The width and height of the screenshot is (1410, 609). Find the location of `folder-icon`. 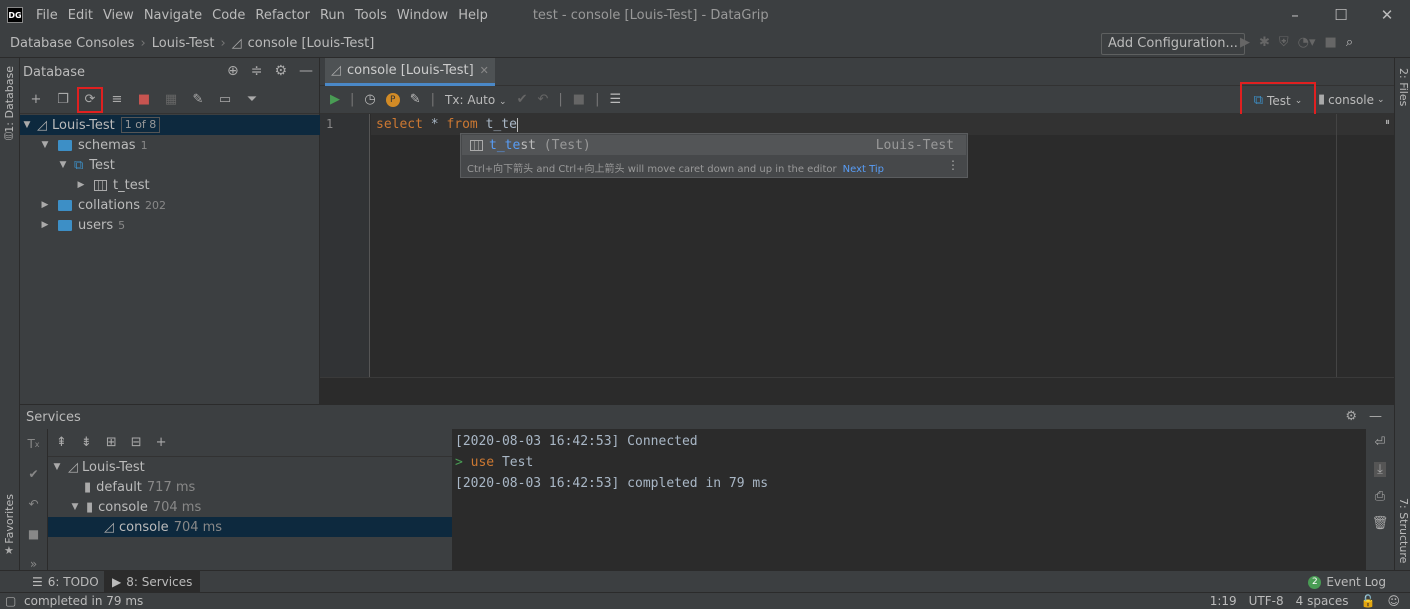

folder-icon is located at coordinates (65, 205).